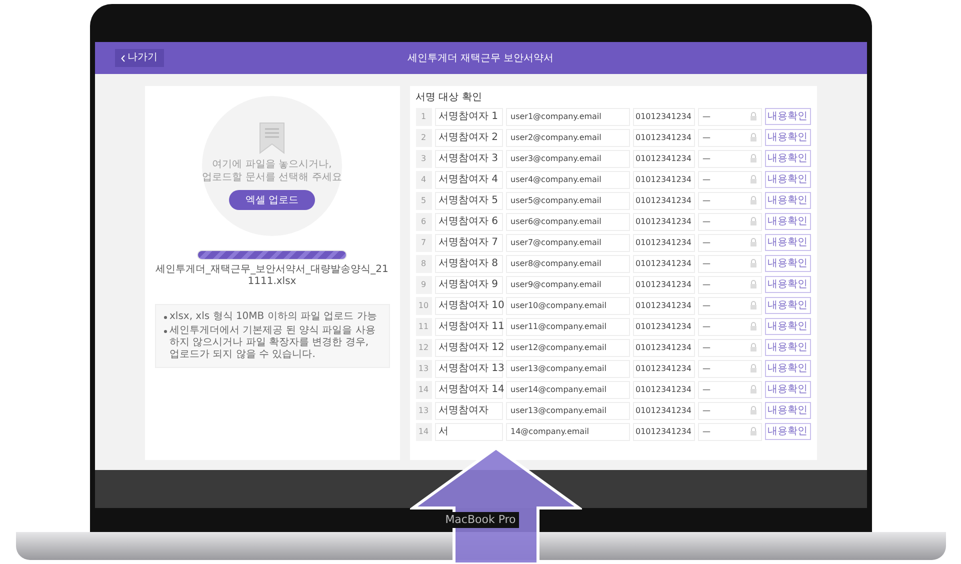 This screenshot has height=564, width=961. What do you see at coordinates (568, 263) in the screenshot?
I see `email-field: user8@company.email` at bounding box center [568, 263].